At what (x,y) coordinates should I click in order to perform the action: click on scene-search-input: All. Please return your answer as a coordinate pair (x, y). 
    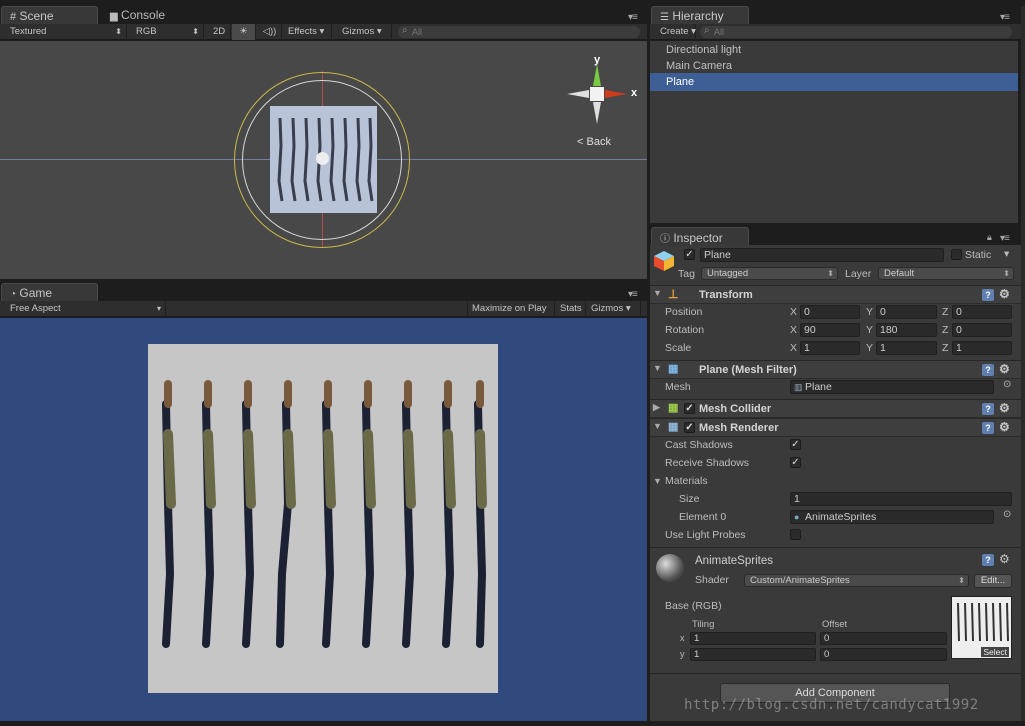
    Looking at the image, I should click on (519, 31).